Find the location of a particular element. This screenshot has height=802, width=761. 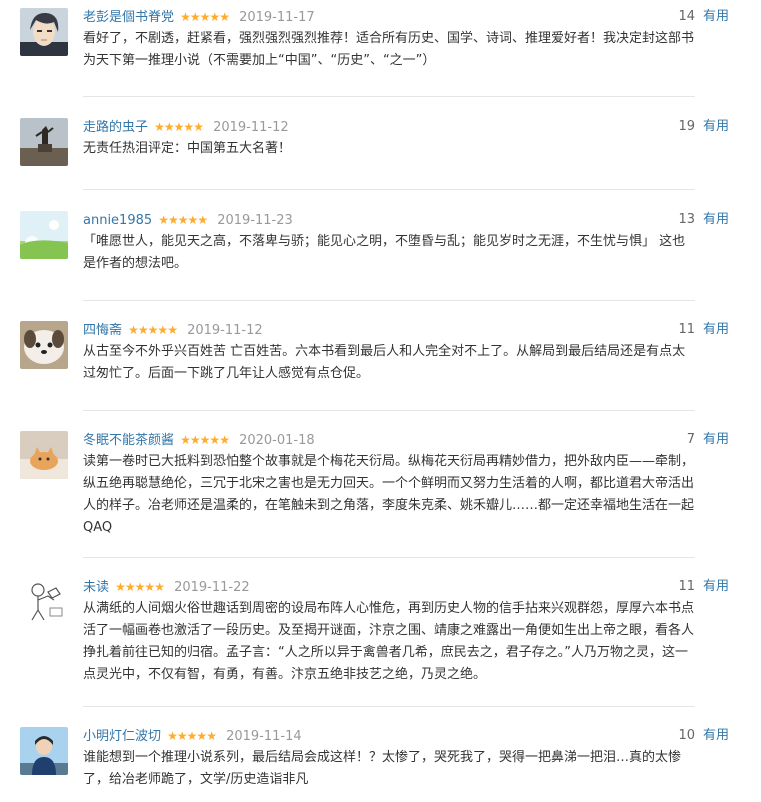

vote-count-wrap: 13 is located at coordinates (686, 220).